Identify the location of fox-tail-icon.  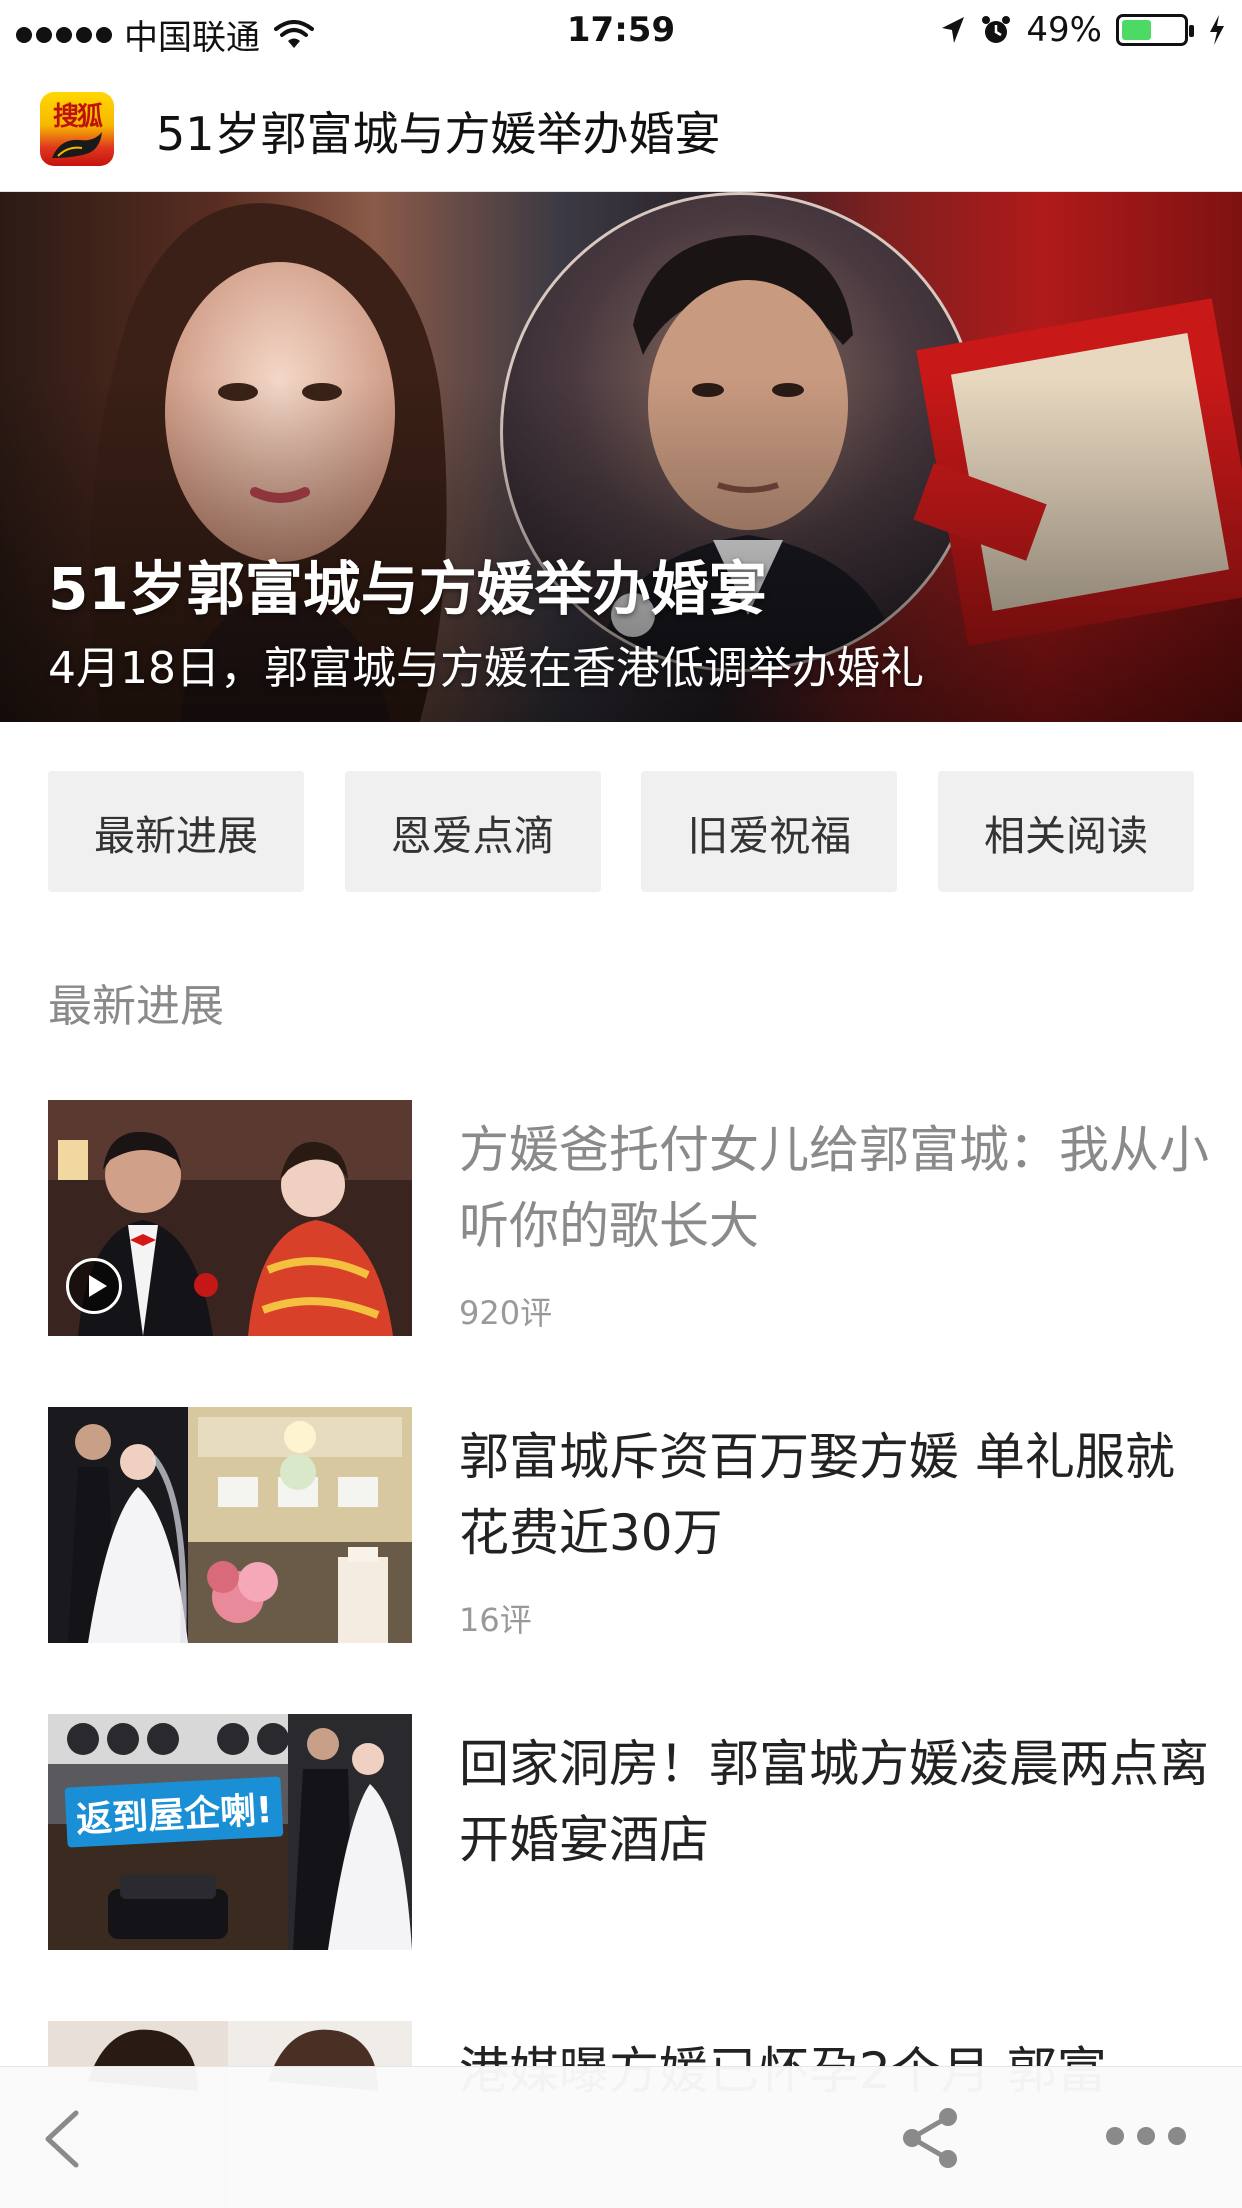
(77, 145).